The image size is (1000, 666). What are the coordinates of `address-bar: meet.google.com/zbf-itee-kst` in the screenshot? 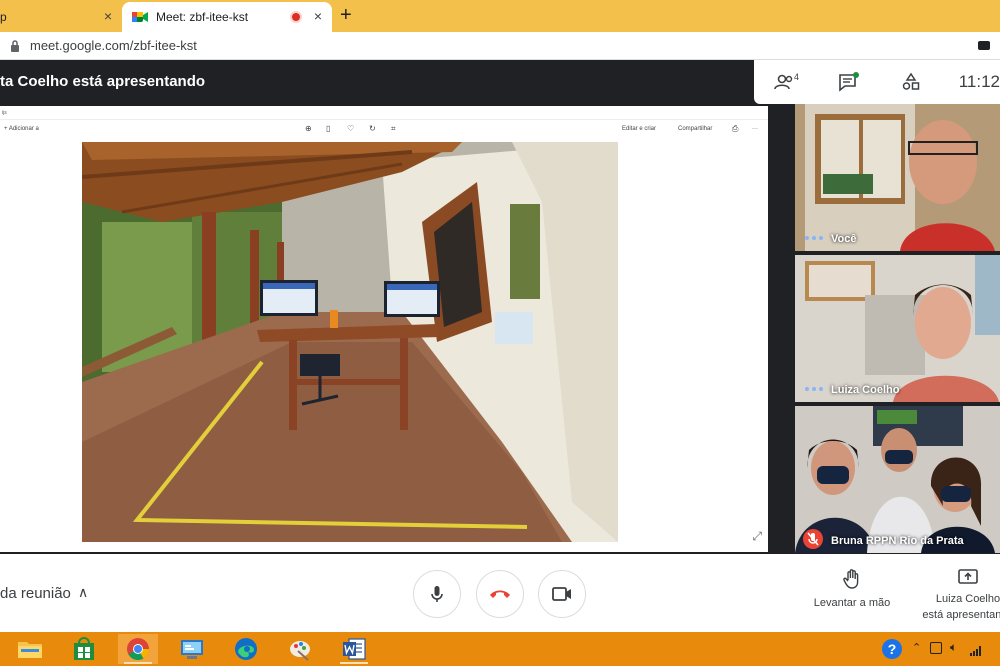 It's located at (500, 46).